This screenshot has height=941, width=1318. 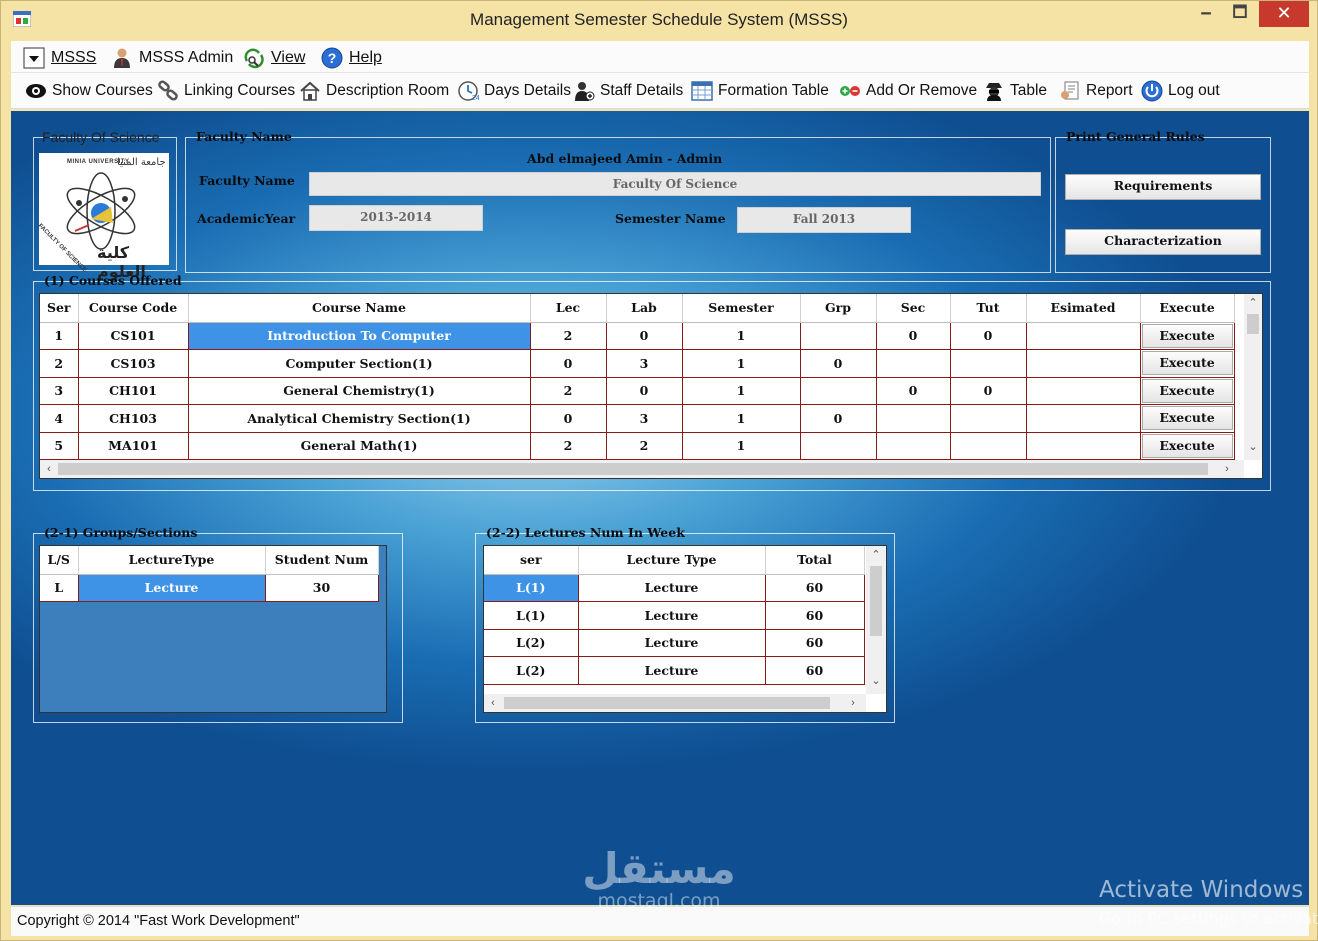 What do you see at coordinates (1015, 91) in the screenshot?
I see `toolbar-table: Table` at bounding box center [1015, 91].